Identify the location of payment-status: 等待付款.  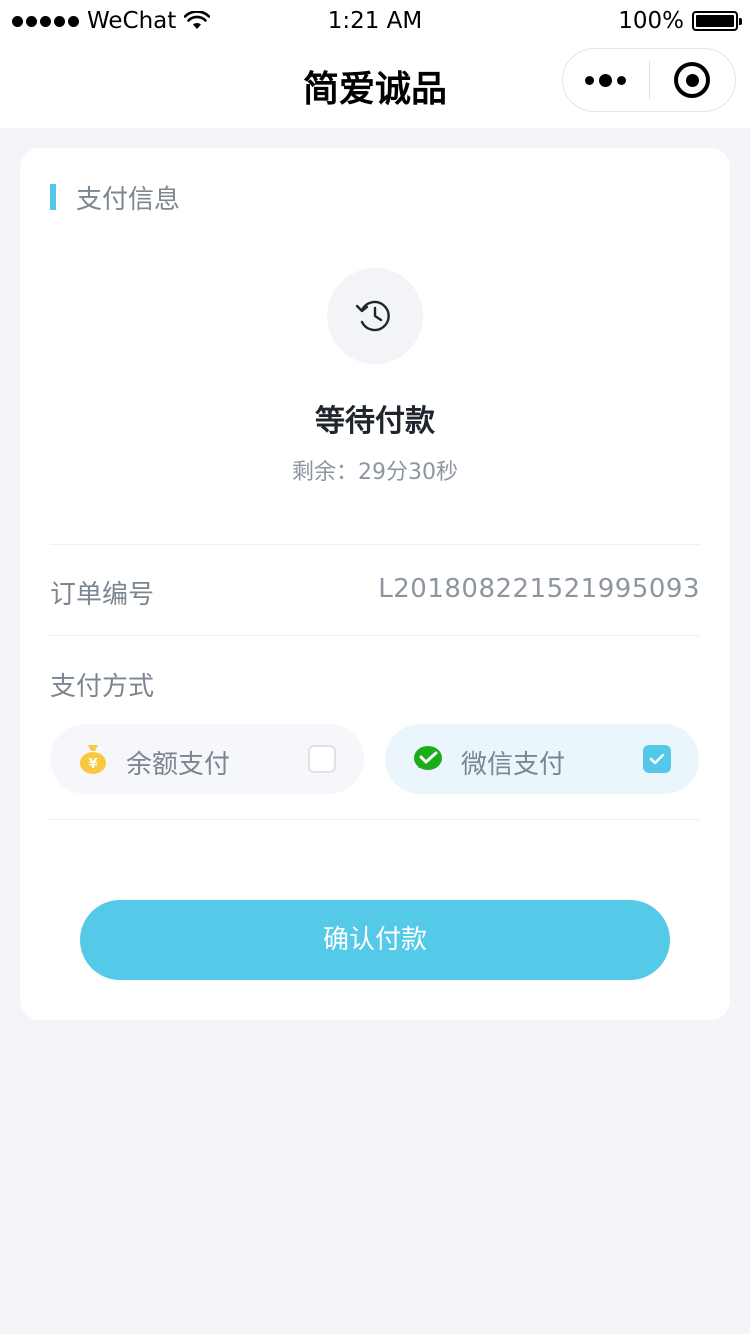
(375, 421).